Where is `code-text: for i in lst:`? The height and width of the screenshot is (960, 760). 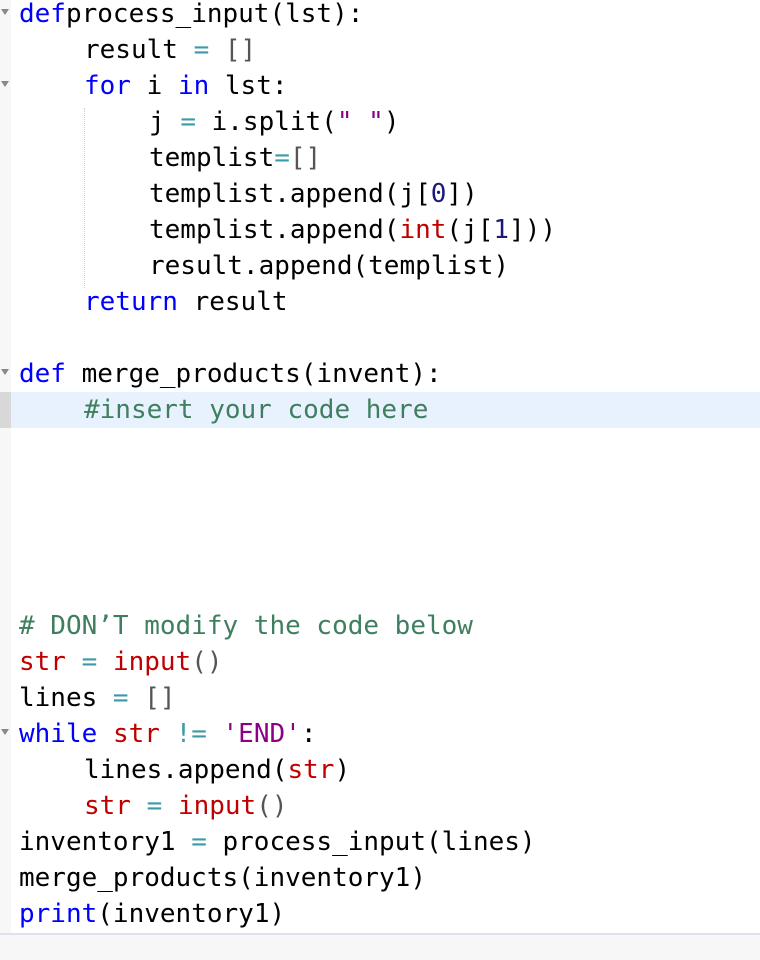
code-text: for i in lst: is located at coordinates (186, 86).